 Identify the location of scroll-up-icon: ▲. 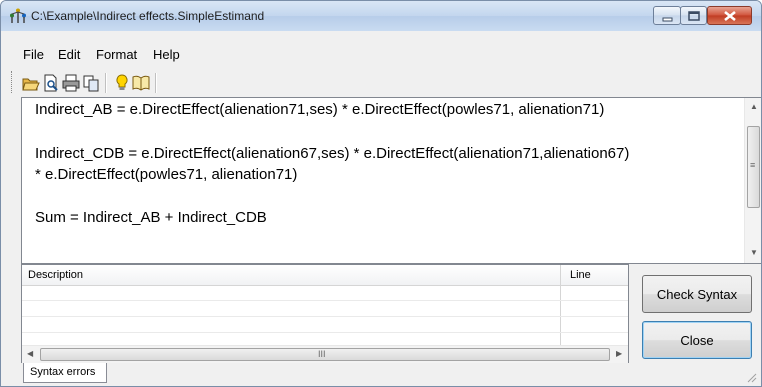
(754, 106).